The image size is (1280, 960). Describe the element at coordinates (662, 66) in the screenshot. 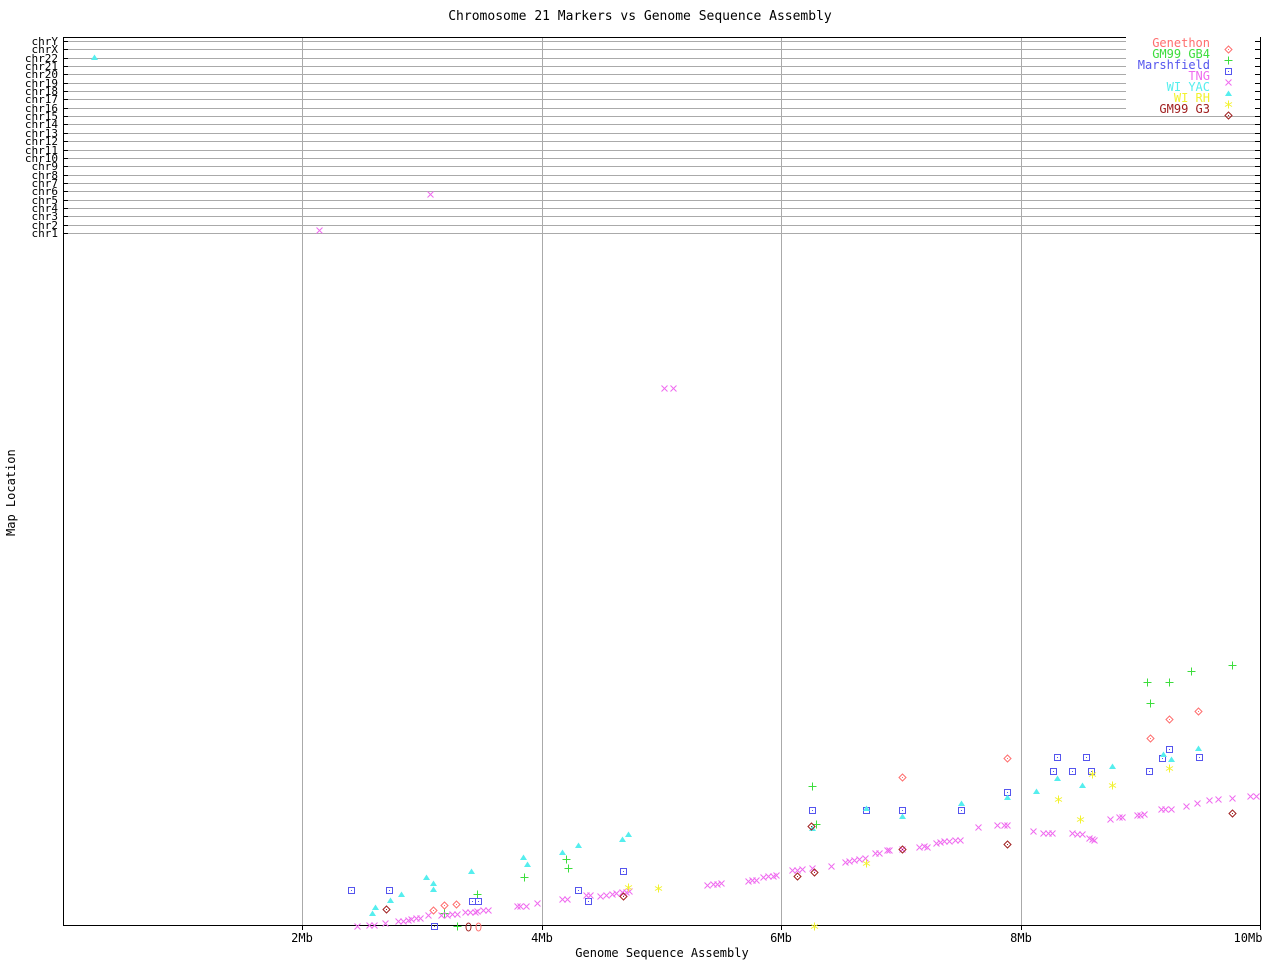

I see `h-gridline-chr21` at that location.